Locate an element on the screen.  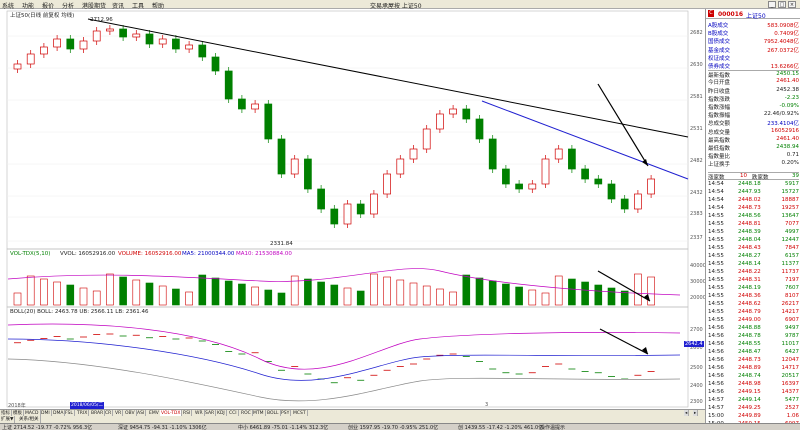
y-tick: 2432 is located at coordinates (696, 193).